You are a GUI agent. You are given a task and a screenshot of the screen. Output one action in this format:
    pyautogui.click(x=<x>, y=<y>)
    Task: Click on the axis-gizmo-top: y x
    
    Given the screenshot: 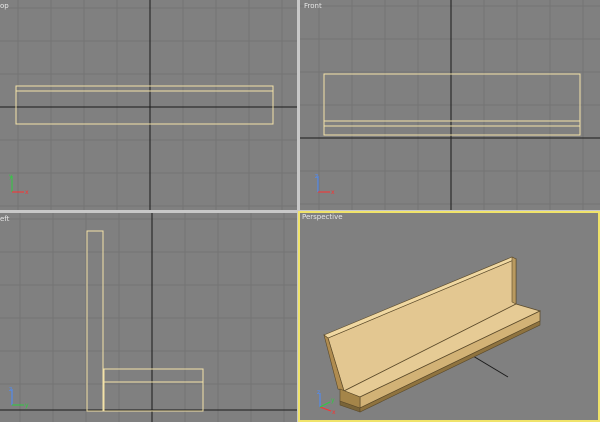 What is the action you would take?
    pyautogui.click(x=19, y=184)
    